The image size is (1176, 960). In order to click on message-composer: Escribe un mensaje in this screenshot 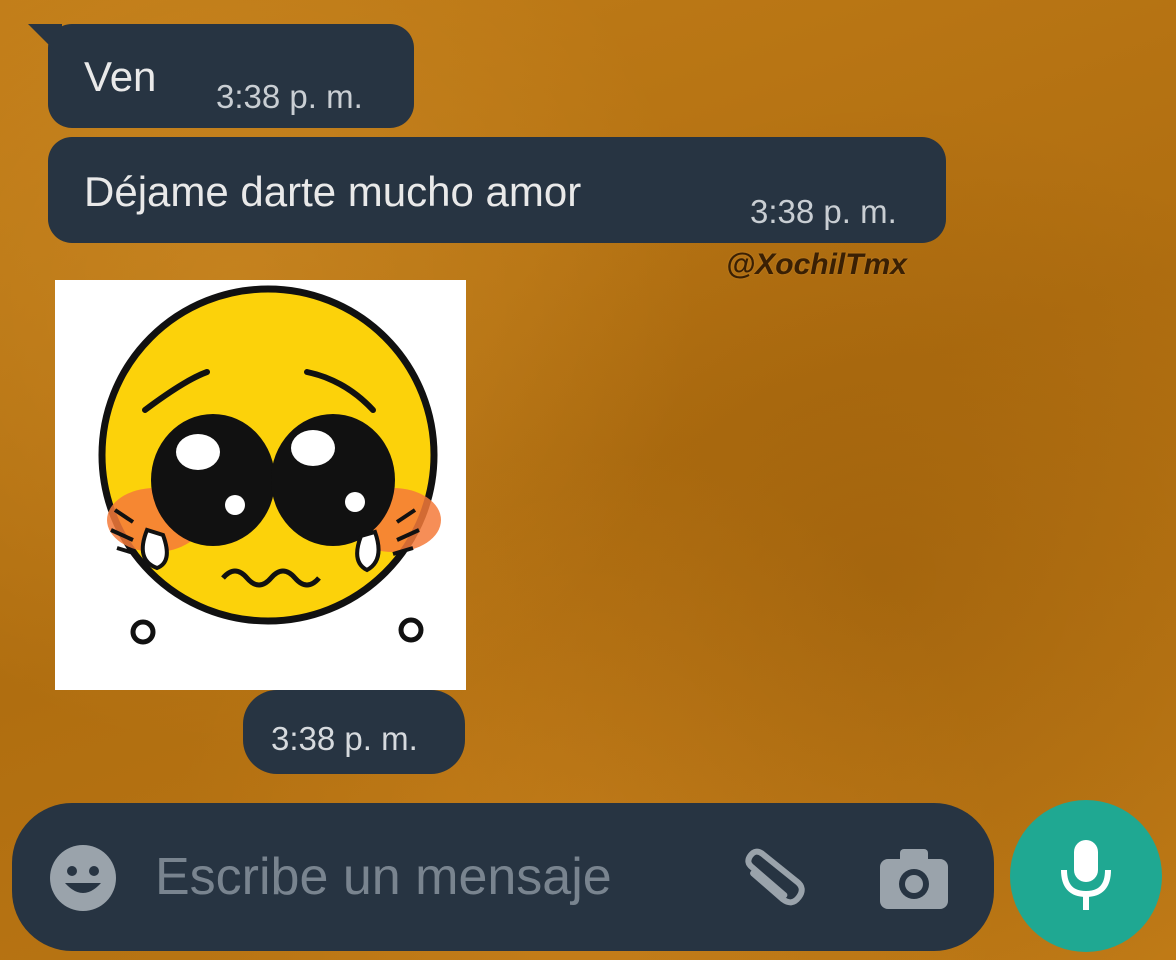, I will do `click(503, 877)`.